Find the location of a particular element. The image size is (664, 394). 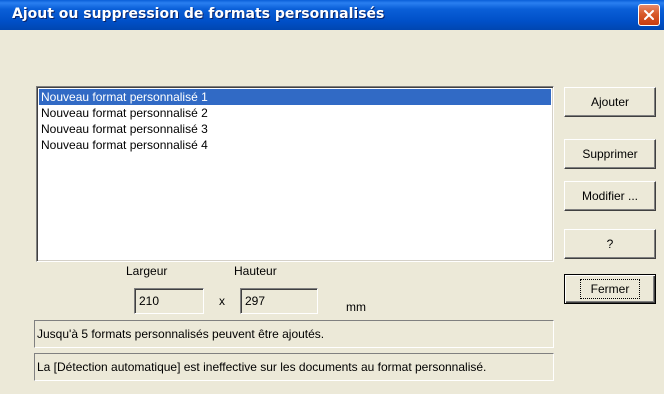

list-item: Nouveau format personnalisé 2 is located at coordinates (295, 113).